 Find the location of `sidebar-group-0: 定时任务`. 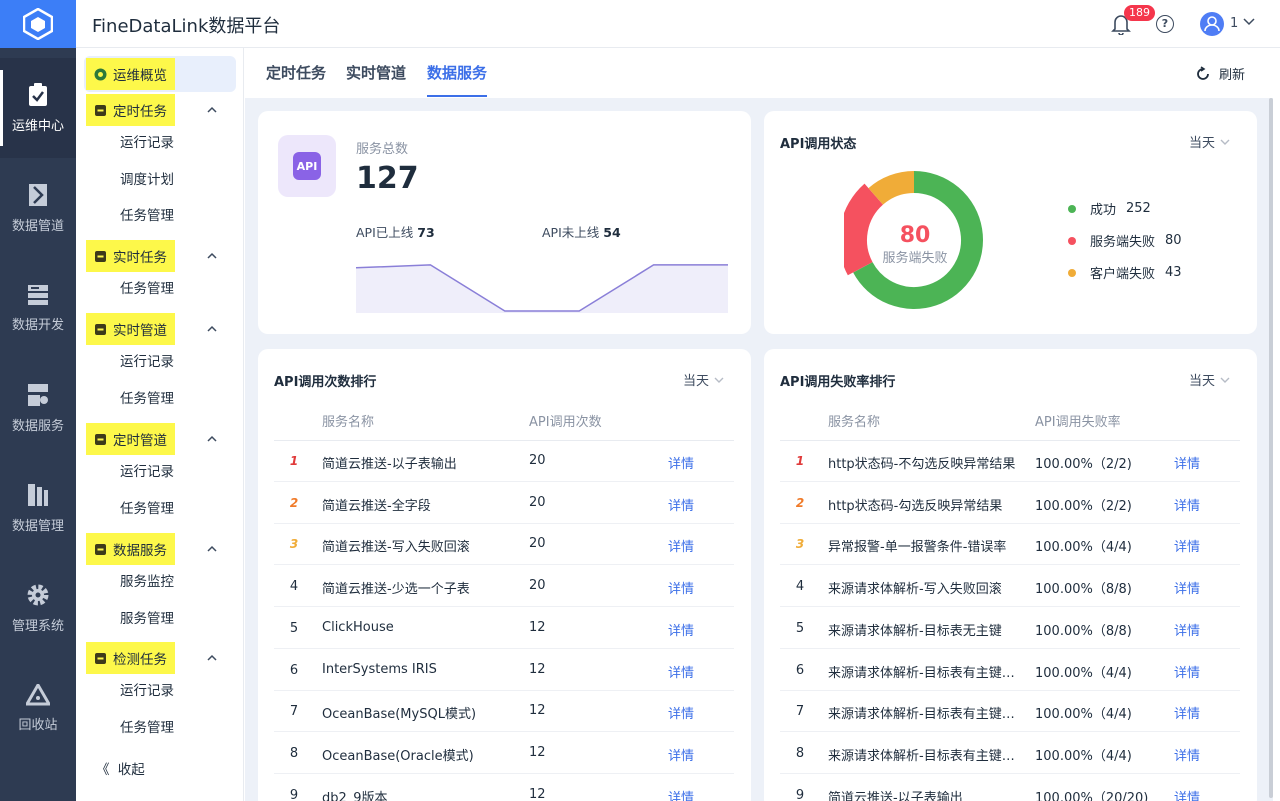

sidebar-group-0: 定时任务 is located at coordinates (160, 110).